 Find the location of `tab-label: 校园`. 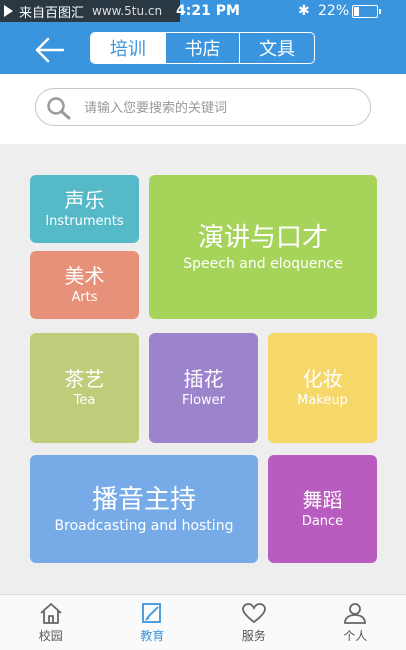

tab-label: 校园 is located at coordinates (50, 636).